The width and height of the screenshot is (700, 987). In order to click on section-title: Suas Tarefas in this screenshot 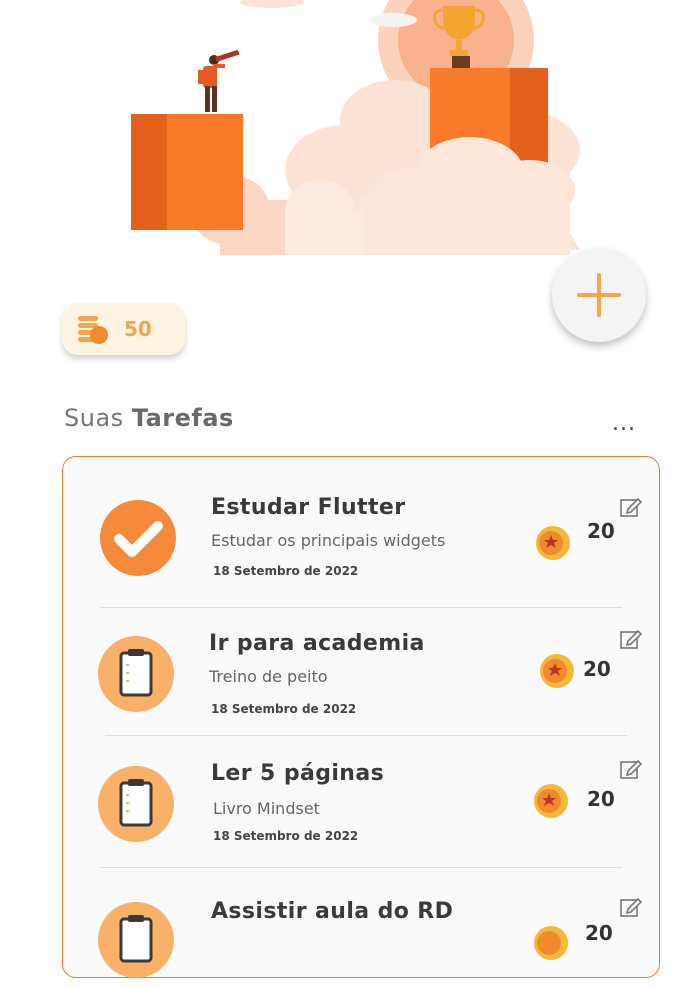, I will do `click(149, 418)`.